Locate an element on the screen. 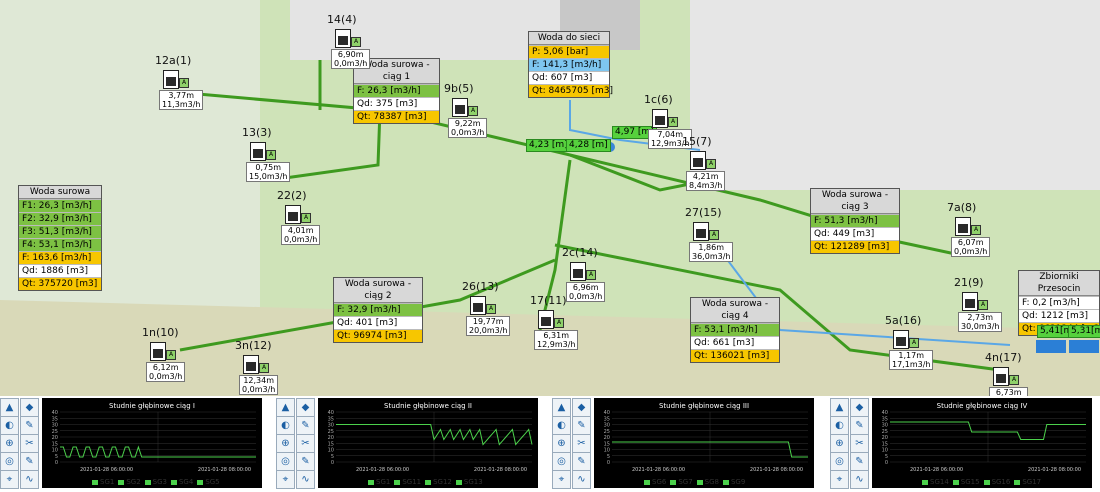  legend-swatch is located at coordinates (147, 482).